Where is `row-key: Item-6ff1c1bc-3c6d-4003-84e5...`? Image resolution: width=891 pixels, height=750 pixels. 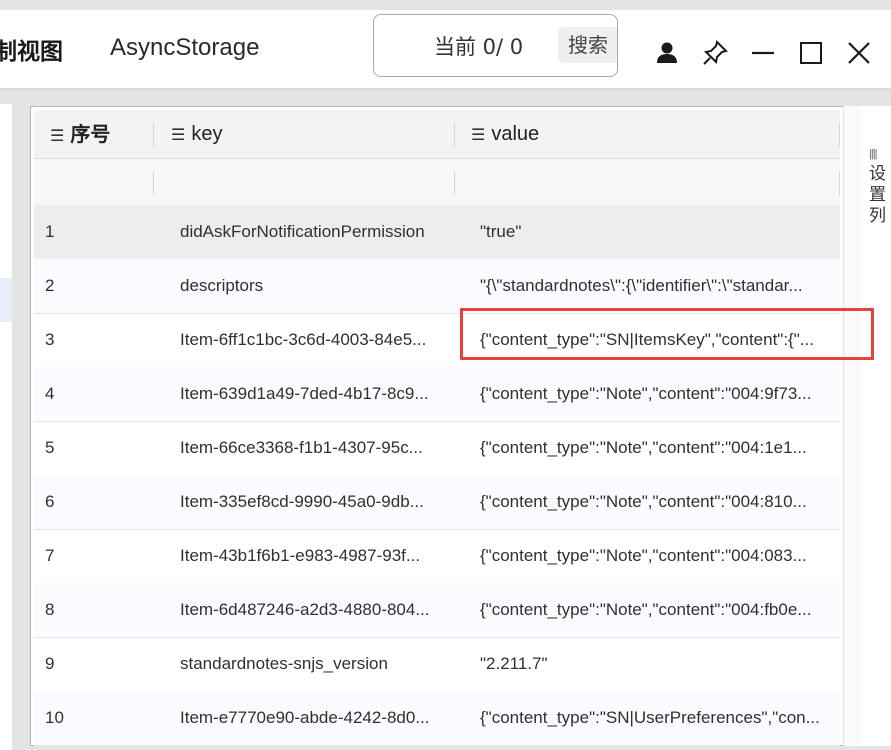 row-key: Item-6ff1c1bc-3c6d-4003-84e5... is located at coordinates (303, 339).